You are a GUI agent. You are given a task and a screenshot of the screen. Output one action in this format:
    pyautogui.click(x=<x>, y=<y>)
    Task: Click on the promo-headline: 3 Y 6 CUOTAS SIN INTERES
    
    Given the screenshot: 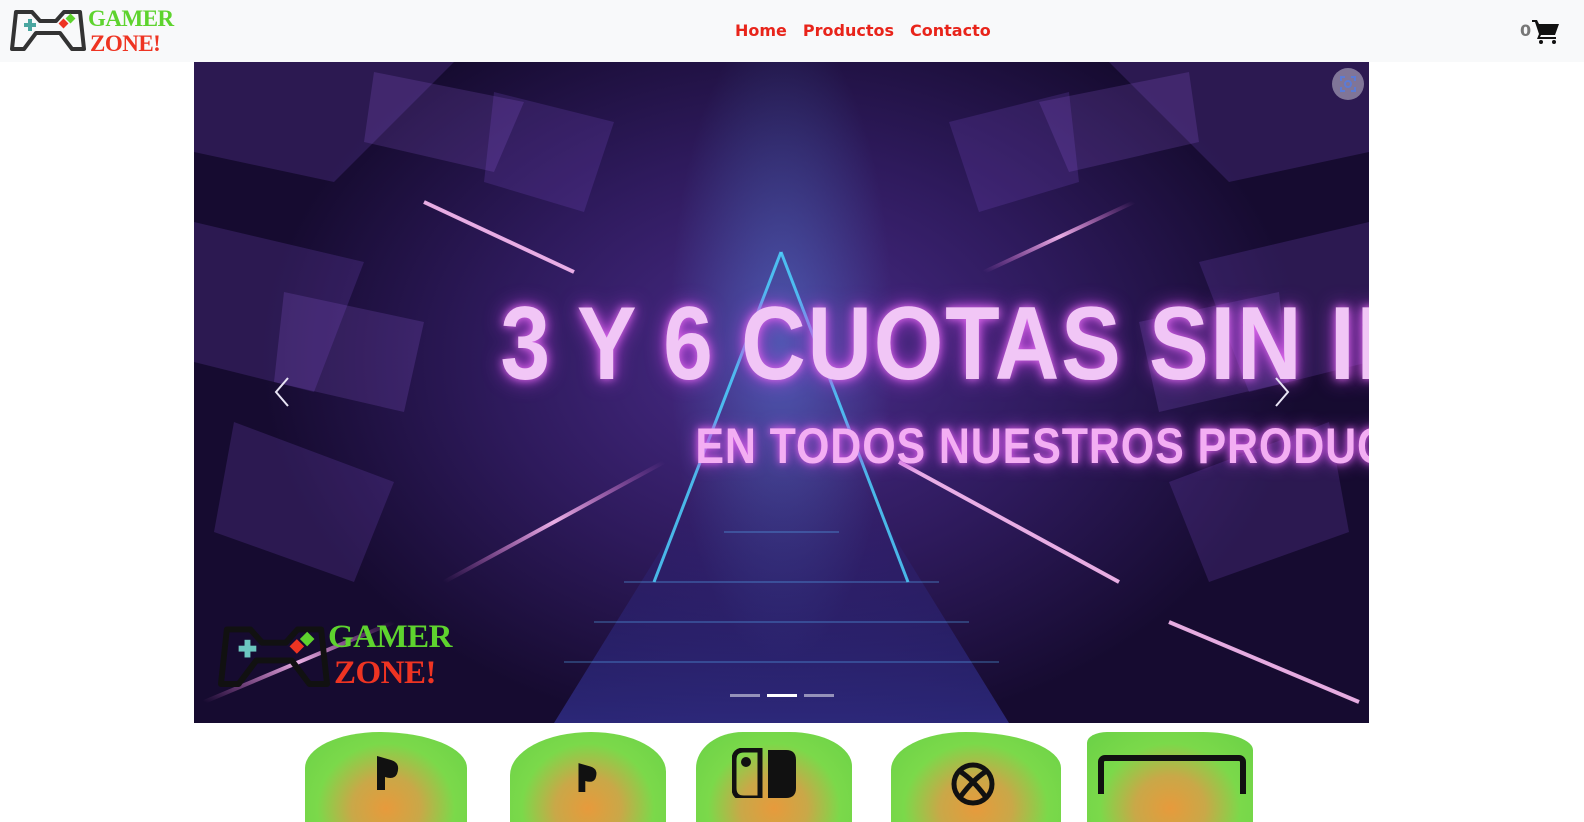 What is the action you would take?
    pyautogui.click(x=934, y=344)
    